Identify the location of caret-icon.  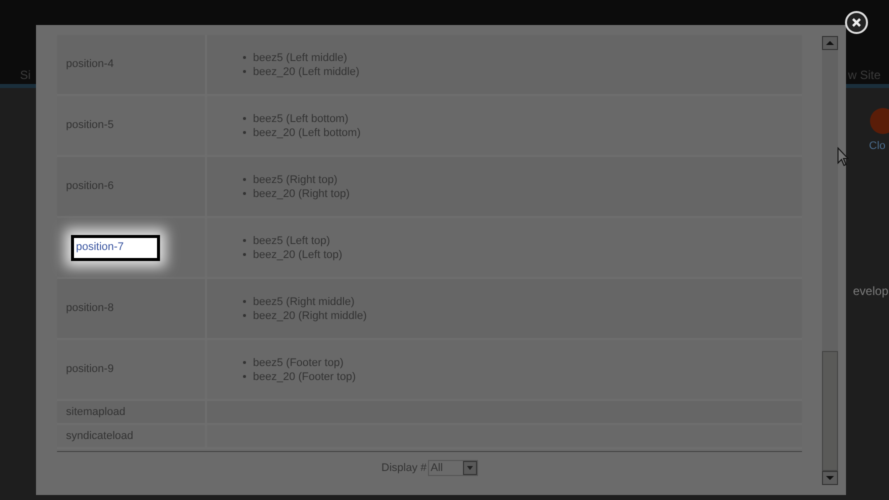
(469, 468).